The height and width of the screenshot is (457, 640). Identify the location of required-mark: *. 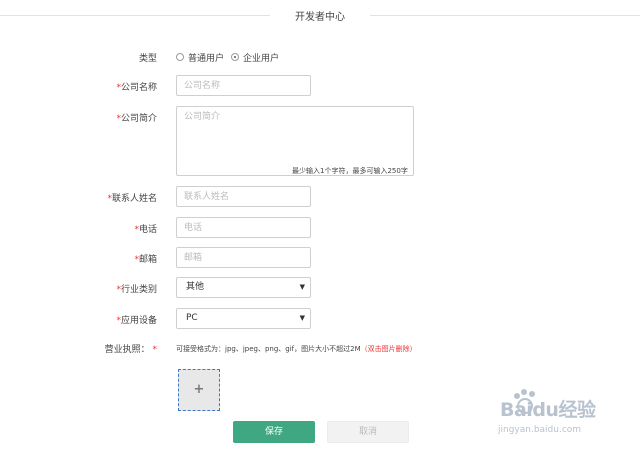
(155, 350).